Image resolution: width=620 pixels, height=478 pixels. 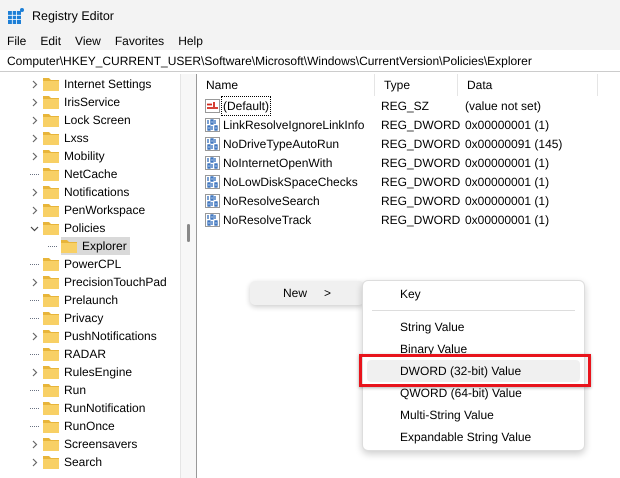 I want to click on tree-item: Mobility, so click(x=75, y=156).